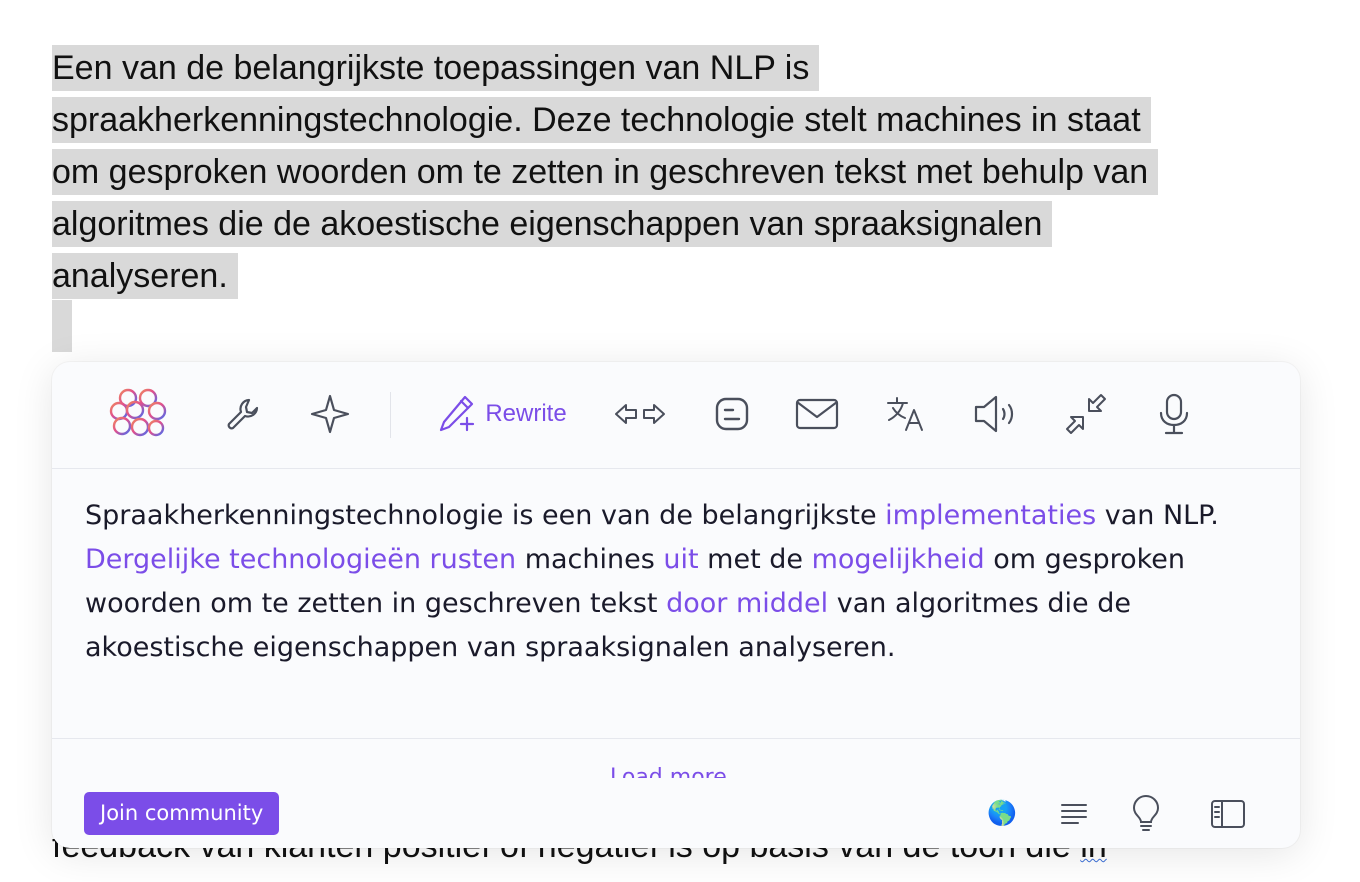 The width and height of the screenshot is (1360, 882). Describe the element at coordinates (1002, 814) in the screenshot. I see `globe-icon: 🌎` at that location.